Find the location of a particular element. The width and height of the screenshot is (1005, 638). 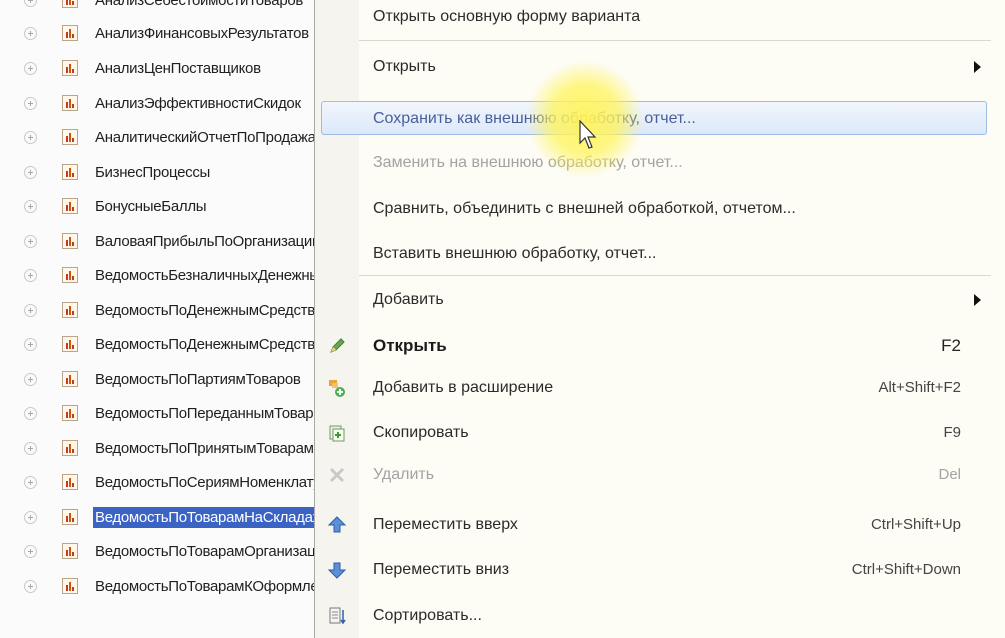

tree-item-label: ВедомостьПоТоварамКОформлению is located at coordinates (207, 586).